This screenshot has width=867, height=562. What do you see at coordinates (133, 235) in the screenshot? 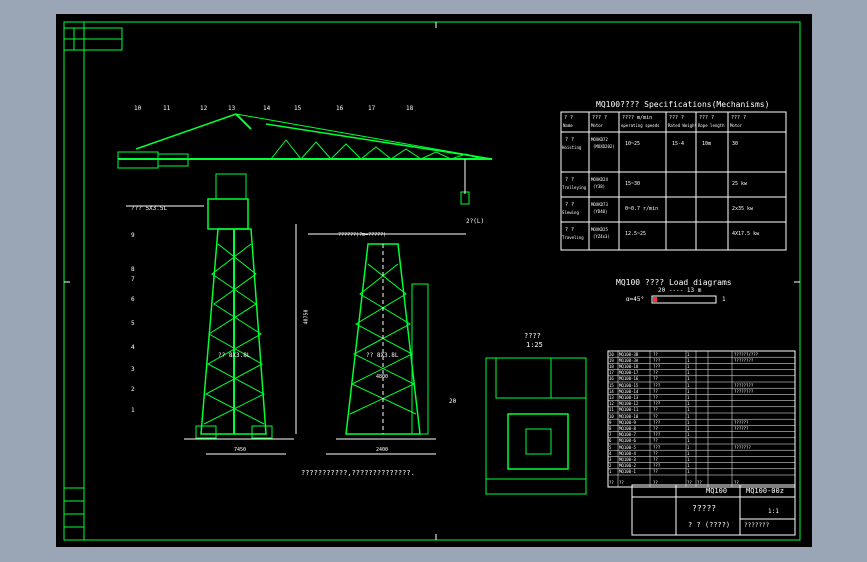
I see `callout-number: 9` at bounding box center [133, 235].